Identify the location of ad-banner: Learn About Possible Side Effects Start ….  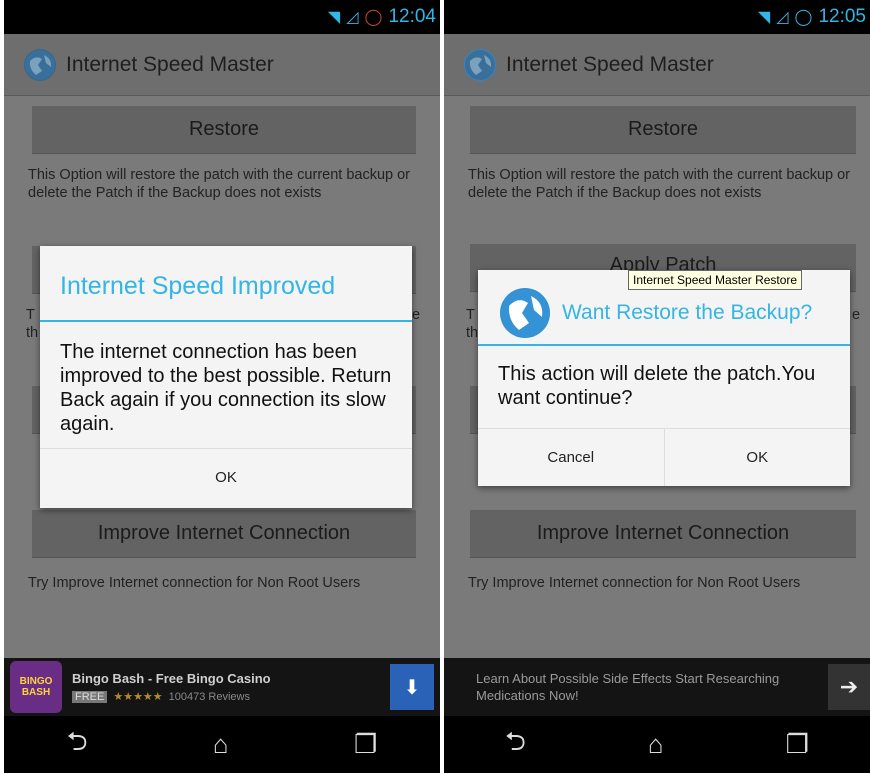
(657, 687).